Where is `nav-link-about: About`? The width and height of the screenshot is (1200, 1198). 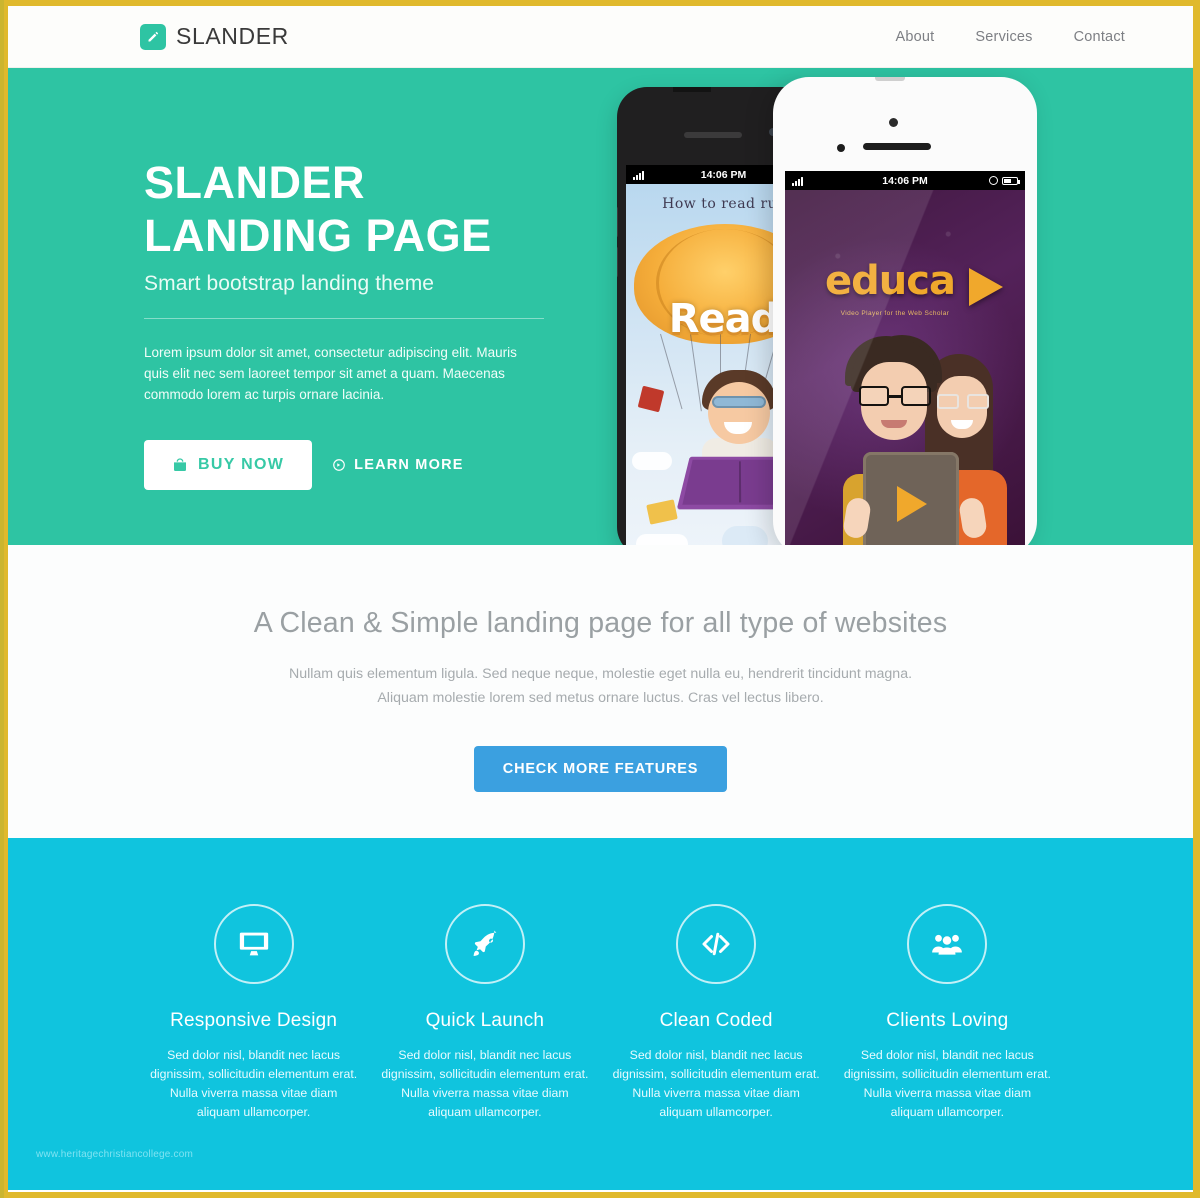
nav-link-about: About is located at coordinates (915, 37).